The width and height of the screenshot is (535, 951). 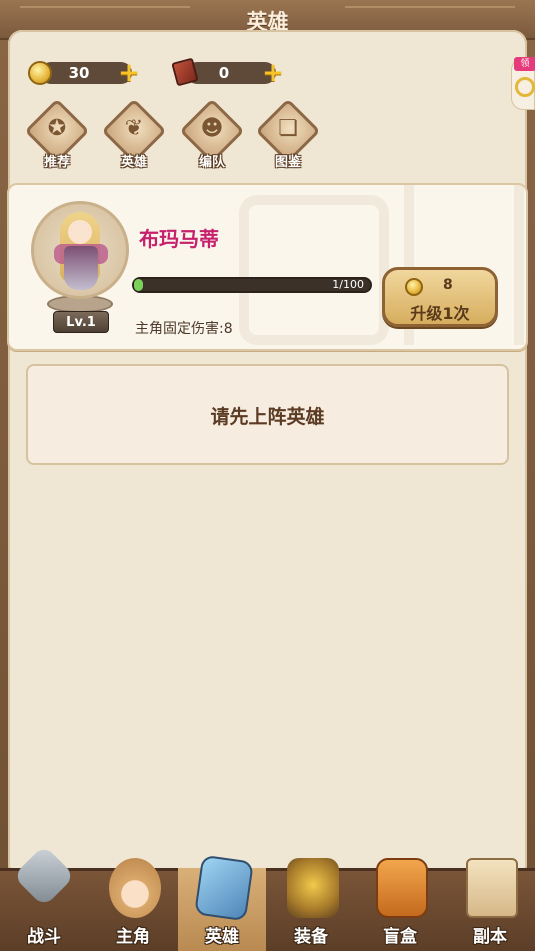 What do you see at coordinates (211, 162) in the screenshot?
I see `nav-label: 编队` at bounding box center [211, 162].